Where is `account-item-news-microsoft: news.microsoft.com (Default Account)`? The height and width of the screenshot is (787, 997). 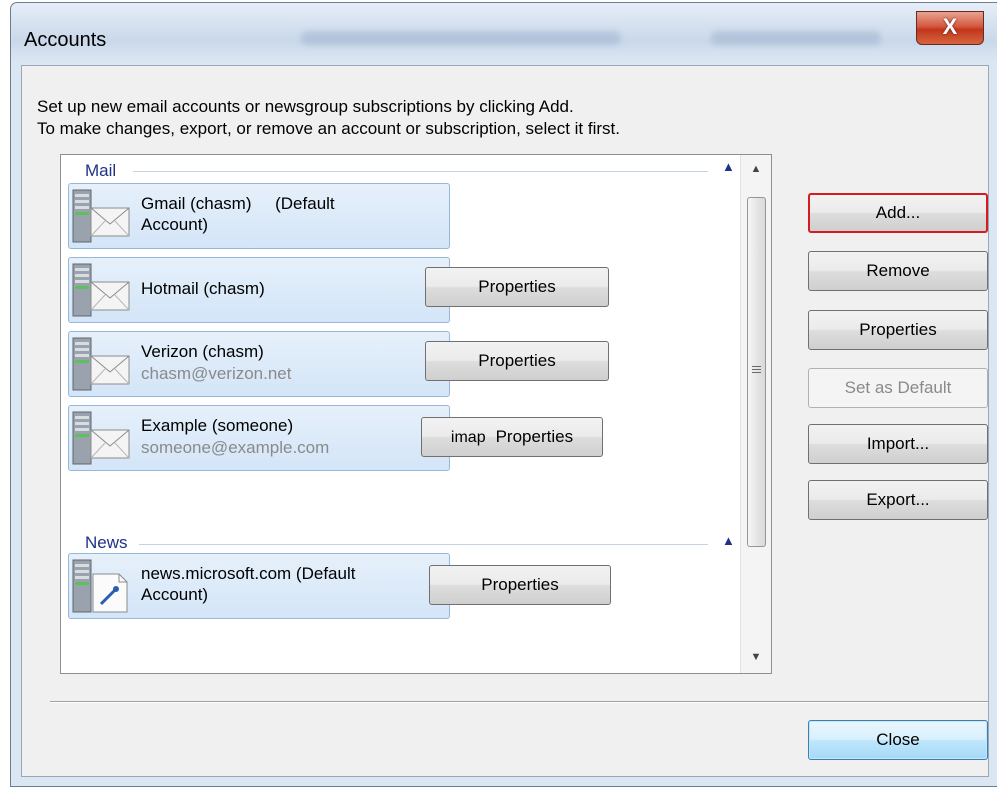
account-item-news-microsoft: news.microsoft.com (Default Account) is located at coordinates (259, 586).